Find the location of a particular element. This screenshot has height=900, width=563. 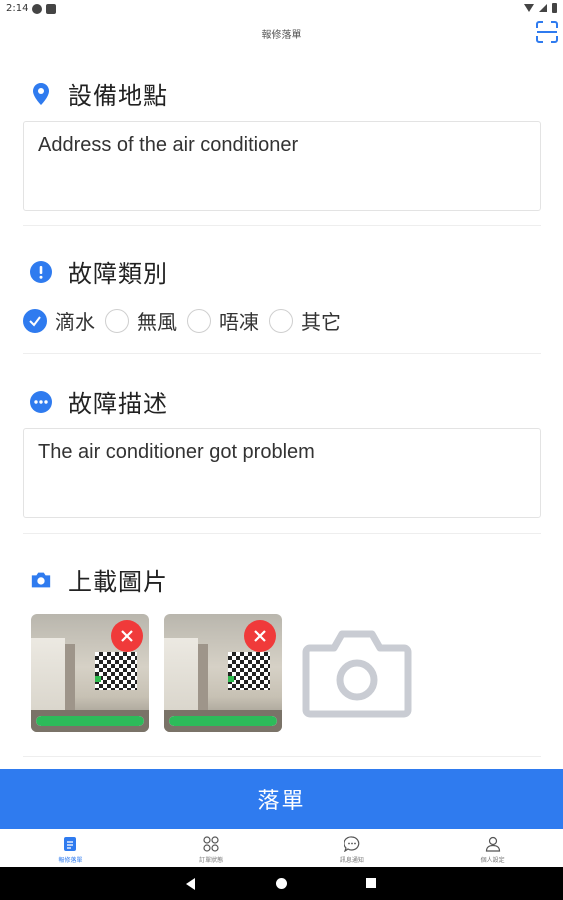

notification-icons is located at coordinates (44, 9).